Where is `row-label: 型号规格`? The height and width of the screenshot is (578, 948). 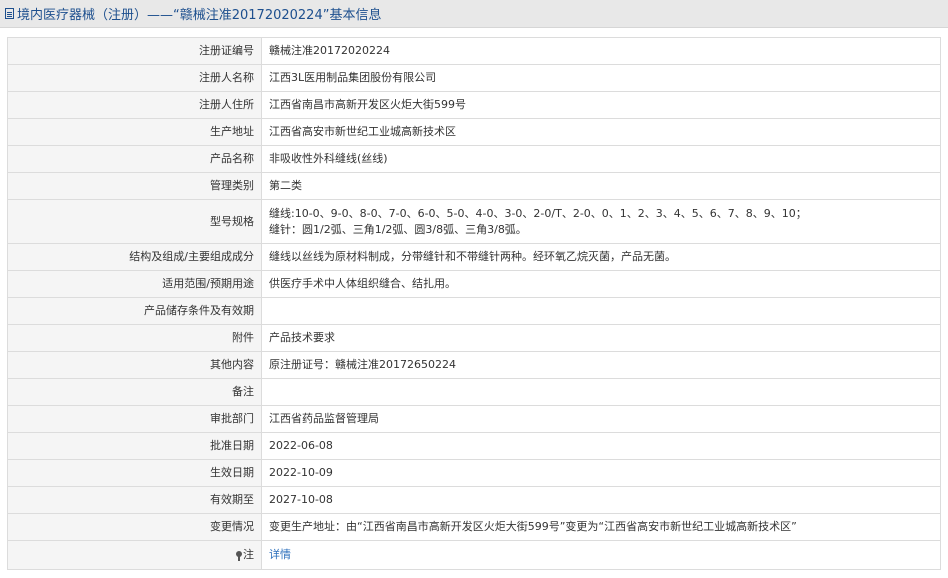 row-label: 型号规格 is located at coordinates (134, 221).